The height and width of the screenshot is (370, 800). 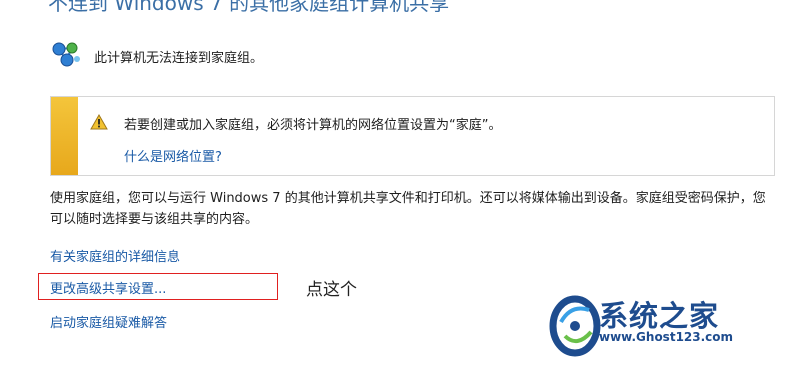 What do you see at coordinates (67, 56) in the screenshot?
I see `homegroup-network-icon` at bounding box center [67, 56].